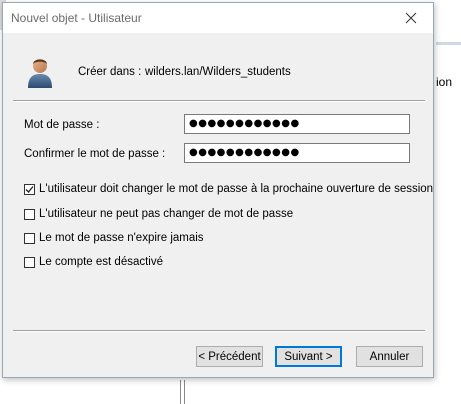 The image size is (461, 404). I want to click on option-account-disabled: Le compte est désactivé, so click(93, 262).